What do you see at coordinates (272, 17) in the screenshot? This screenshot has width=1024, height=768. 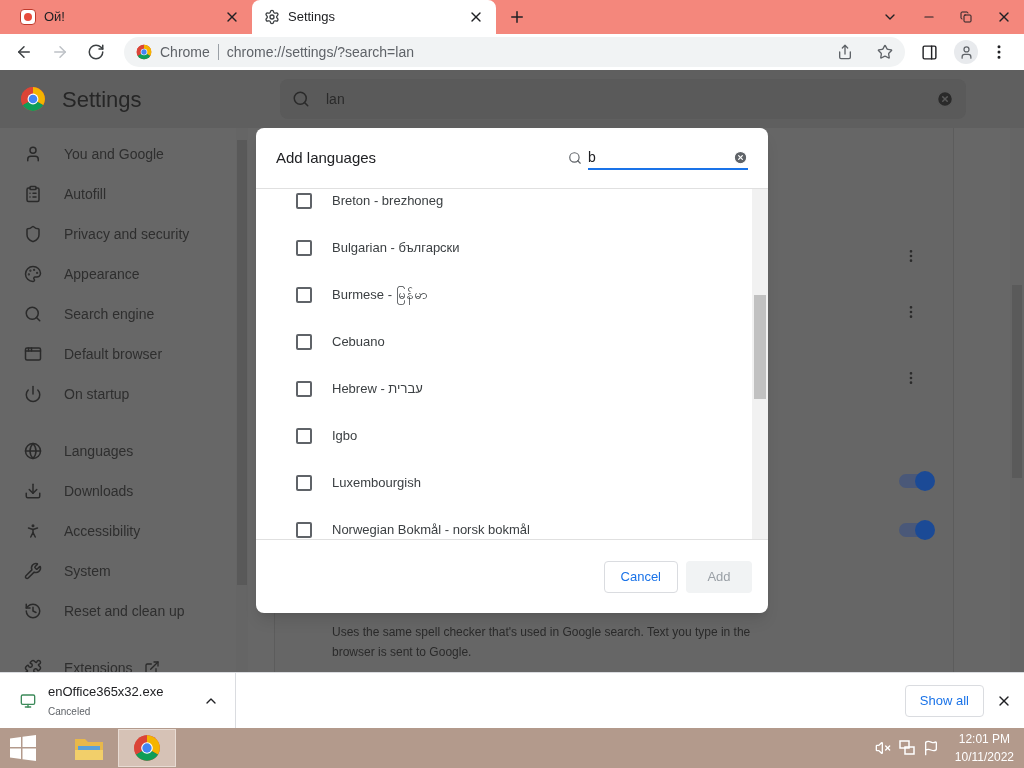 I see `gear-icon` at bounding box center [272, 17].